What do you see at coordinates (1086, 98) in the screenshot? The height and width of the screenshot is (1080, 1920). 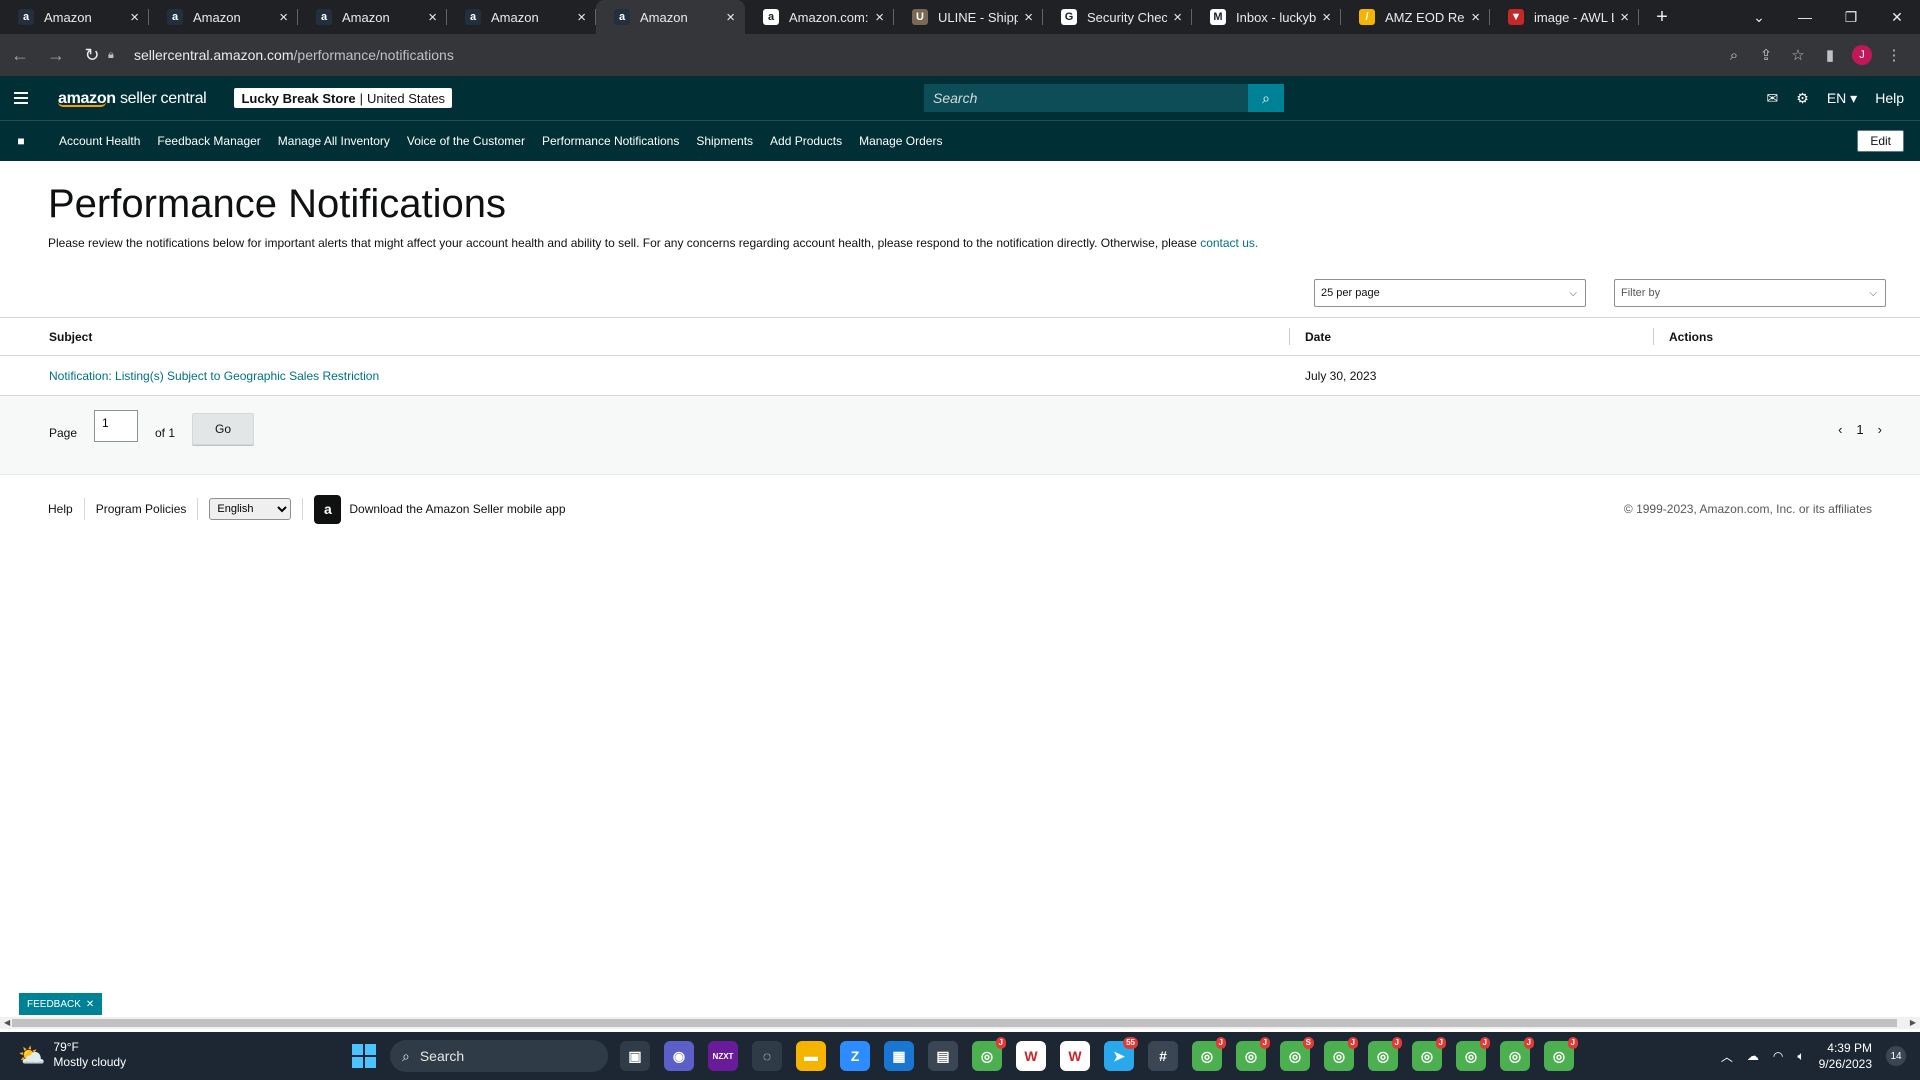 I see `search-input` at bounding box center [1086, 98].